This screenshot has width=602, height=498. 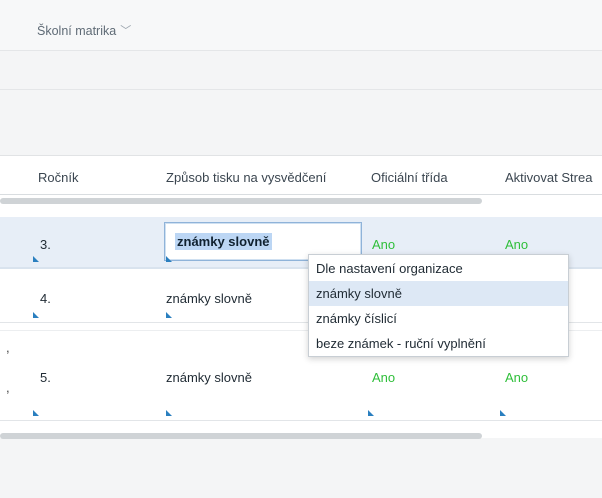 I want to click on horizontal-scrollbar-bottom, so click(x=241, y=436).